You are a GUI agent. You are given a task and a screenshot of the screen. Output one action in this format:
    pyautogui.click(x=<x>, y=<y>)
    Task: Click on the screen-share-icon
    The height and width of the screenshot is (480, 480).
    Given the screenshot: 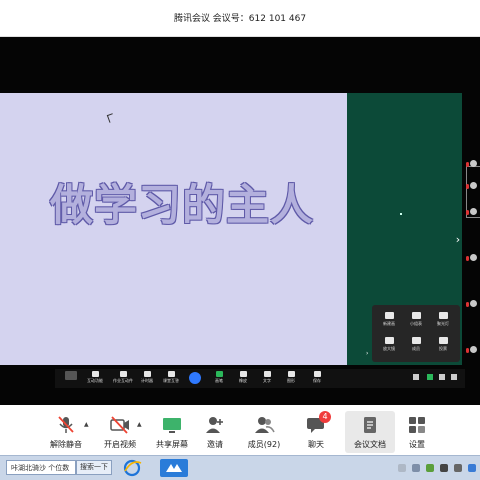 What is the action you would take?
    pyautogui.click(x=172, y=425)
    